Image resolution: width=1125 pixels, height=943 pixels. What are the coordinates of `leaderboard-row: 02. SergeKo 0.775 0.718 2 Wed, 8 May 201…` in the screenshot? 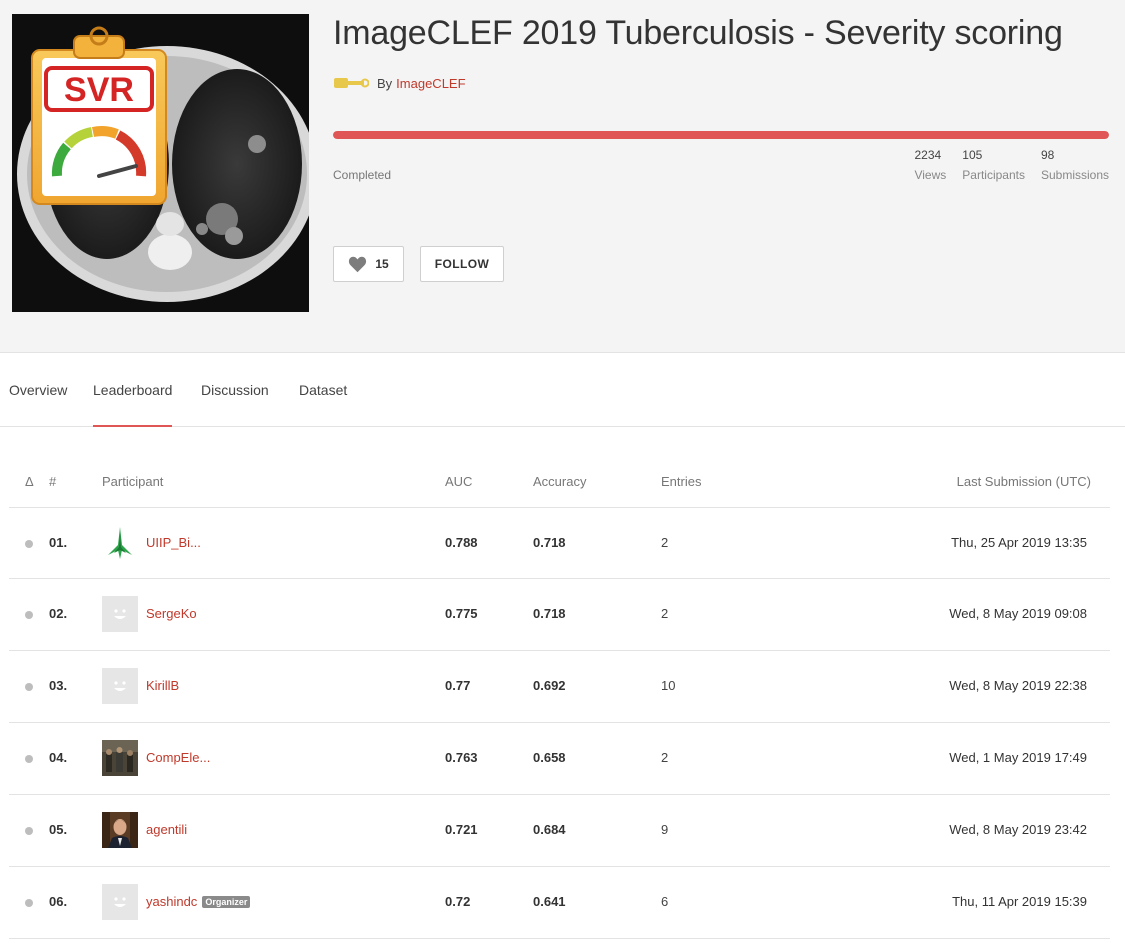 It's located at (559, 615).